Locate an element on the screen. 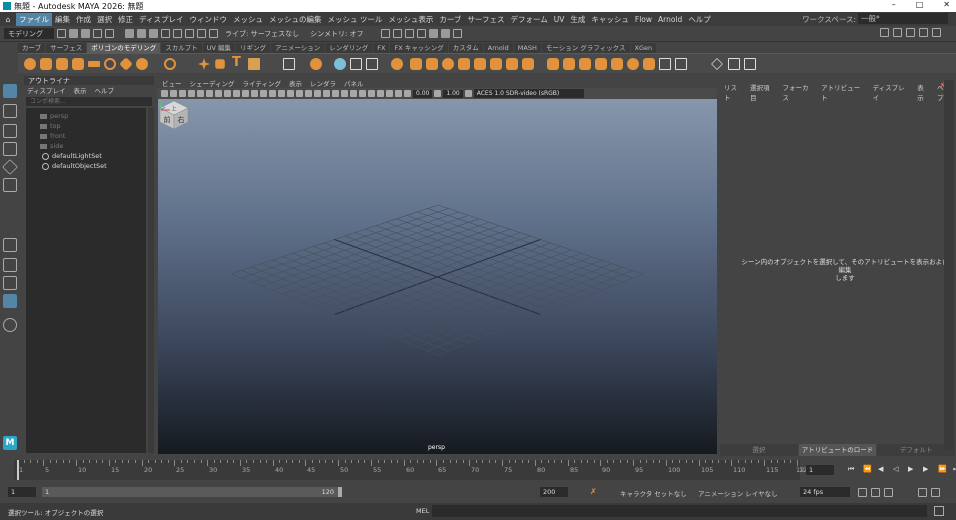 The width and height of the screenshot is (956, 520). remesh-icon is located at coordinates (397, 64).